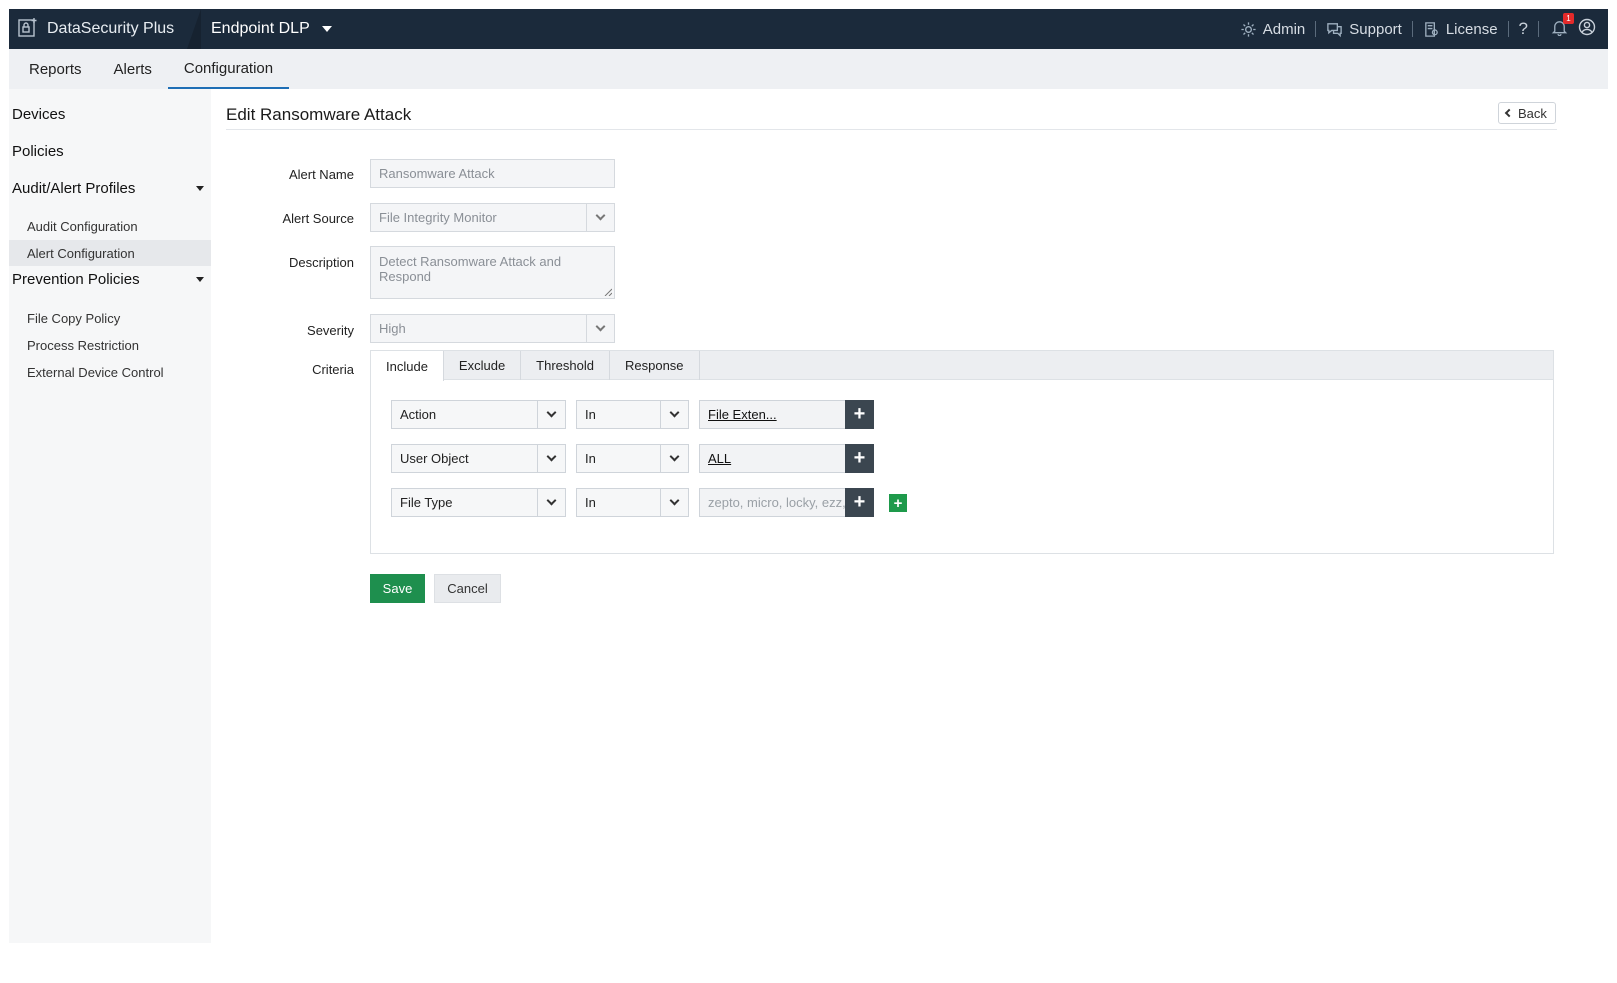  I want to click on top-links: Admin Support License ? 1, so click(1418, 29).